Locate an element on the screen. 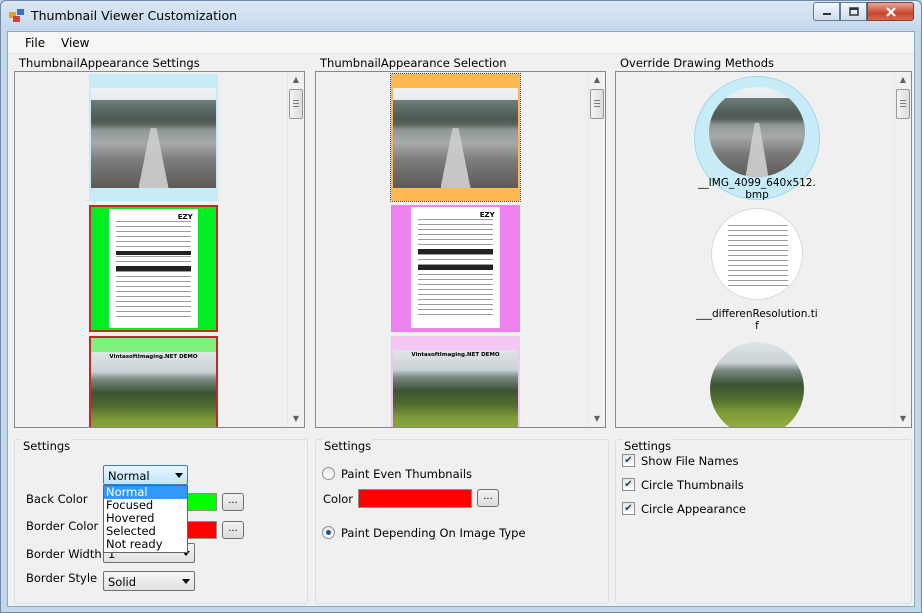 The image size is (922, 613). paint-type-label: Paint Depending On Image Type is located at coordinates (433, 533).